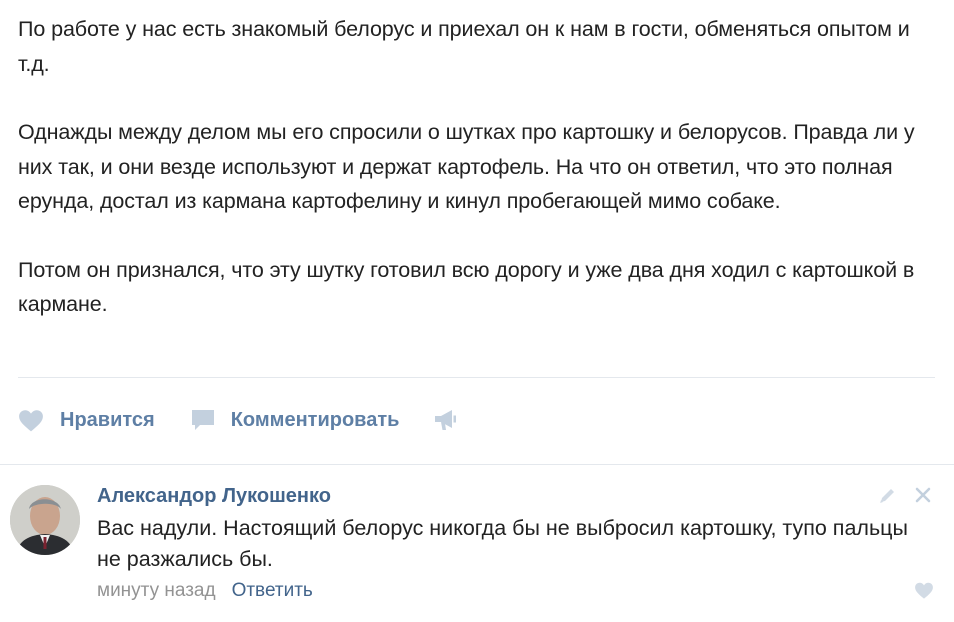 This screenshot has height=622, width=954. I want to click on like-button: Нравится, so click(86, 420).